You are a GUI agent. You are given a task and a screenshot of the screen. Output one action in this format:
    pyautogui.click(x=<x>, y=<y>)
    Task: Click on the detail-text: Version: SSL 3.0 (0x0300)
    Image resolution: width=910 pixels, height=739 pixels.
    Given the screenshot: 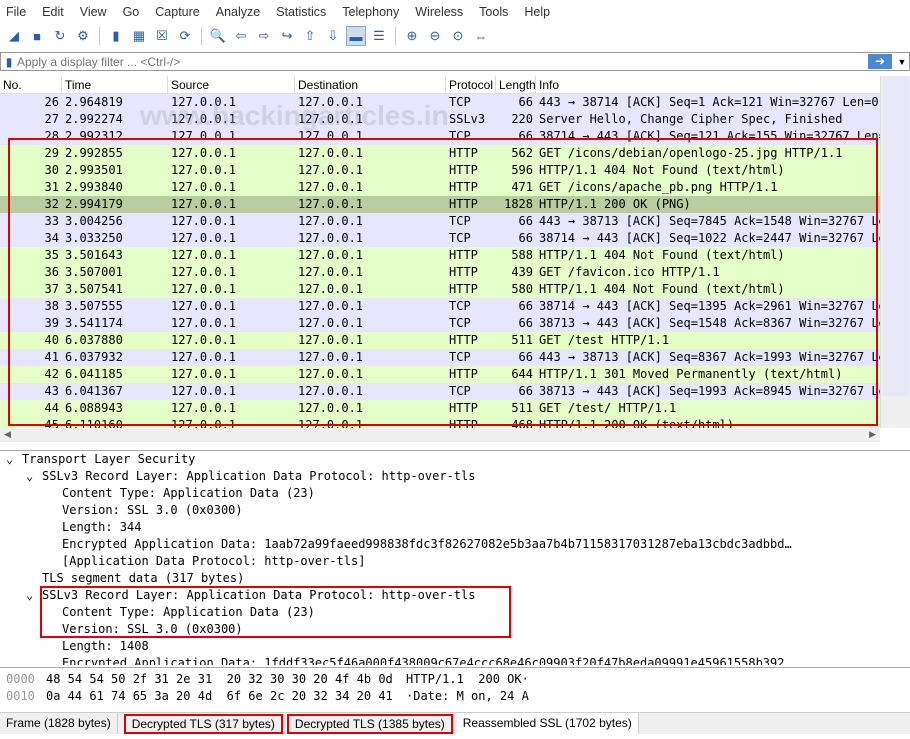 What is the action you would take?
    pyautogui.click(x=152, y=510)
    